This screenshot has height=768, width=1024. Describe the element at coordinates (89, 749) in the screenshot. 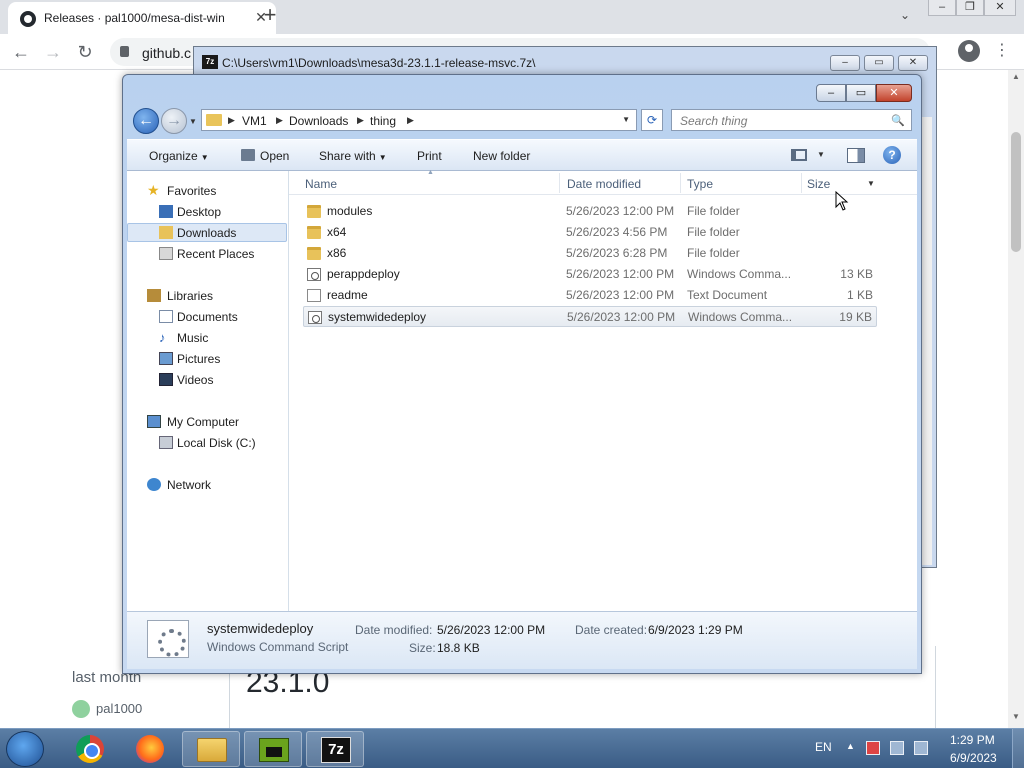

I see `taskbar-chrome` at that location.